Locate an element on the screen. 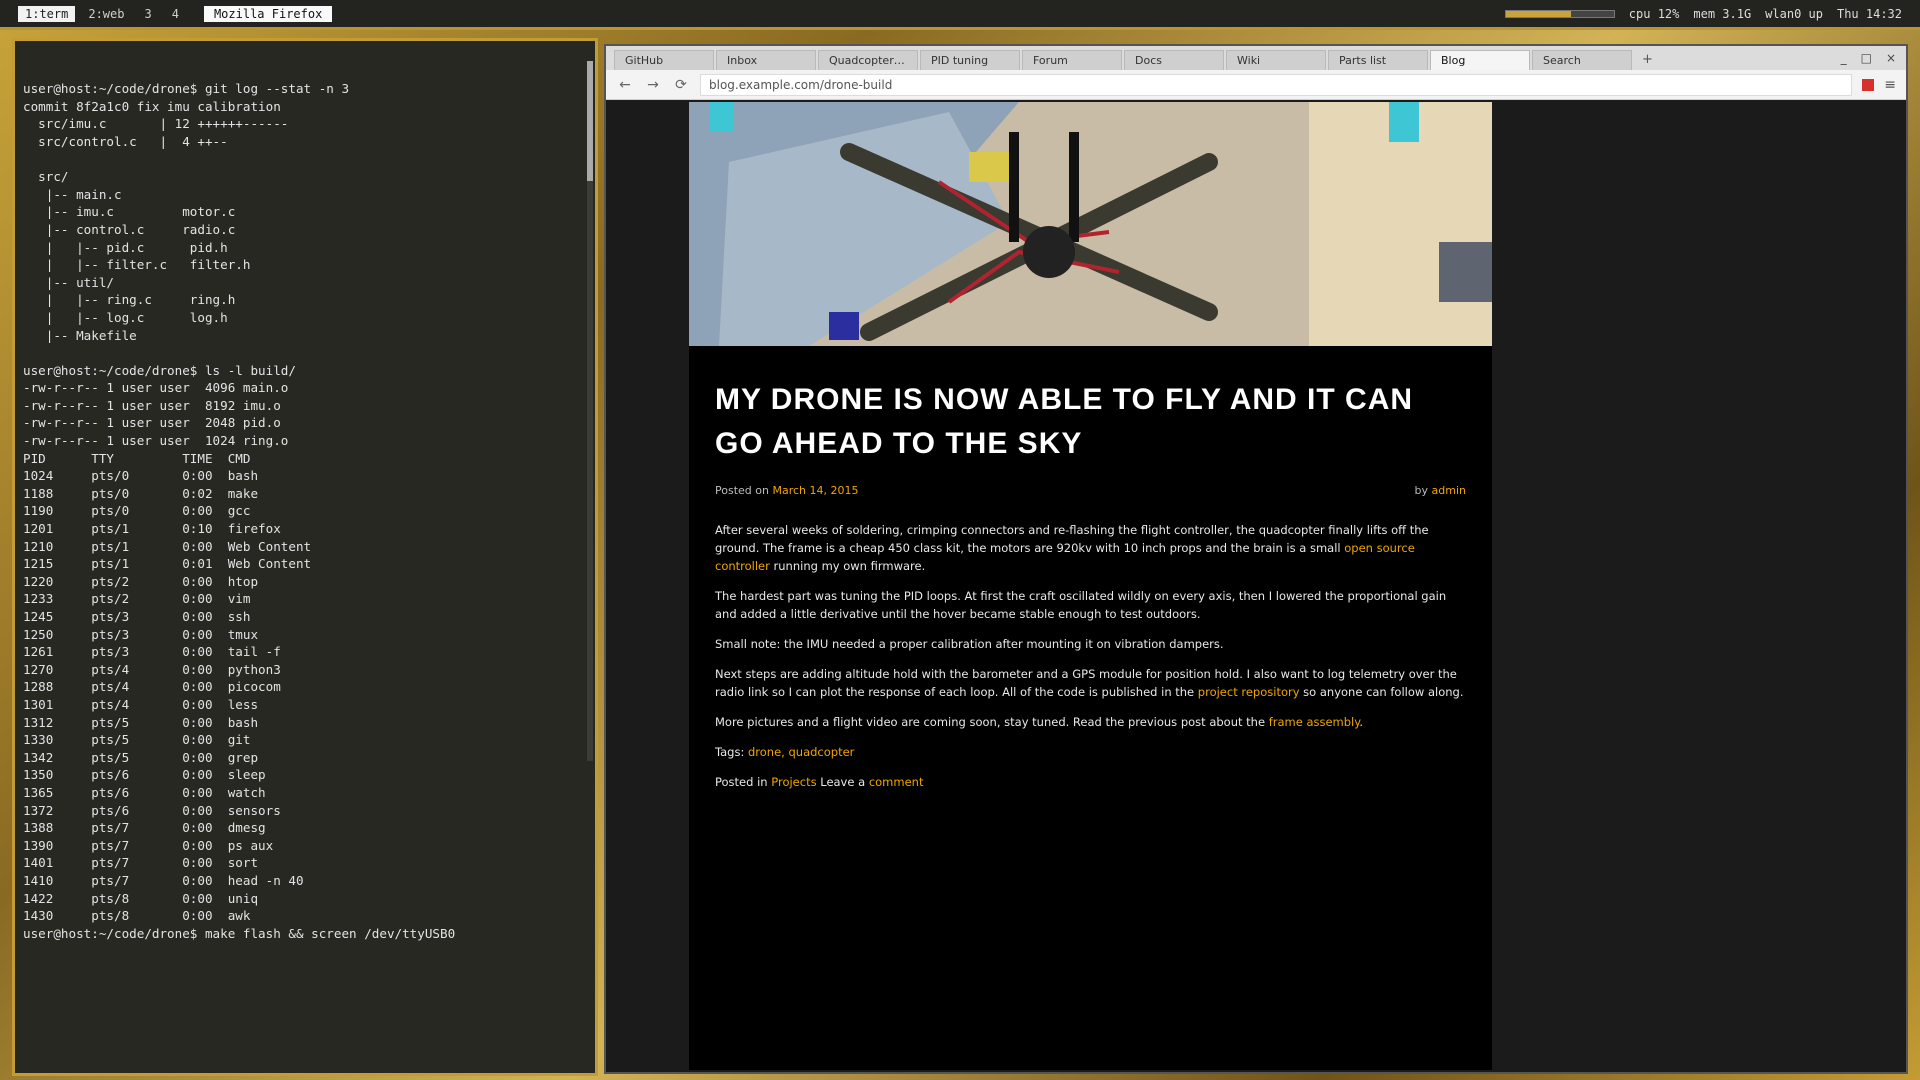 This screenshot has height=1080, width=1920. terminal-line: -rw-r--r-- 1 user user 8192 imu.o is located at coordinates (152, 405).